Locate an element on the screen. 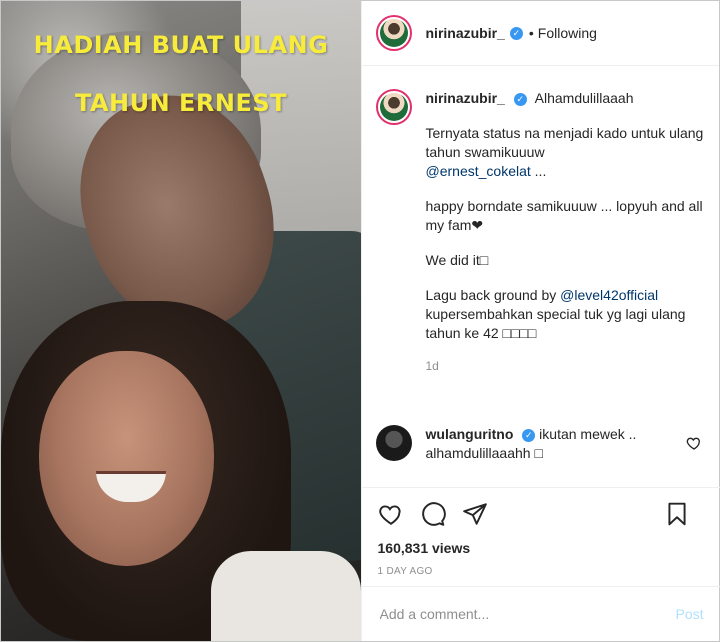 The image size is (720, 642). caption-first-line: Alhamdulillaaah is located at coordinates (584, 98).